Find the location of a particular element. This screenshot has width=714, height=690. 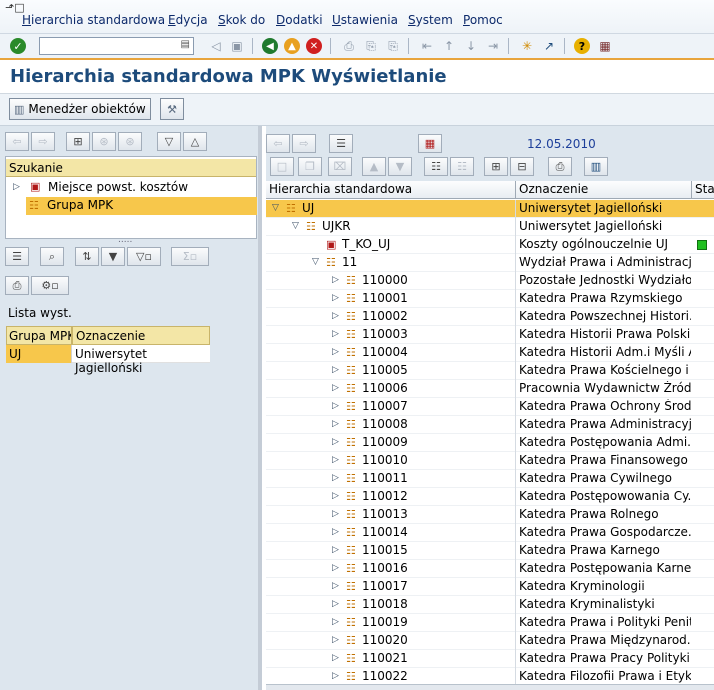

export-icon: ⚙▫ is located at coordinates (50, 285).